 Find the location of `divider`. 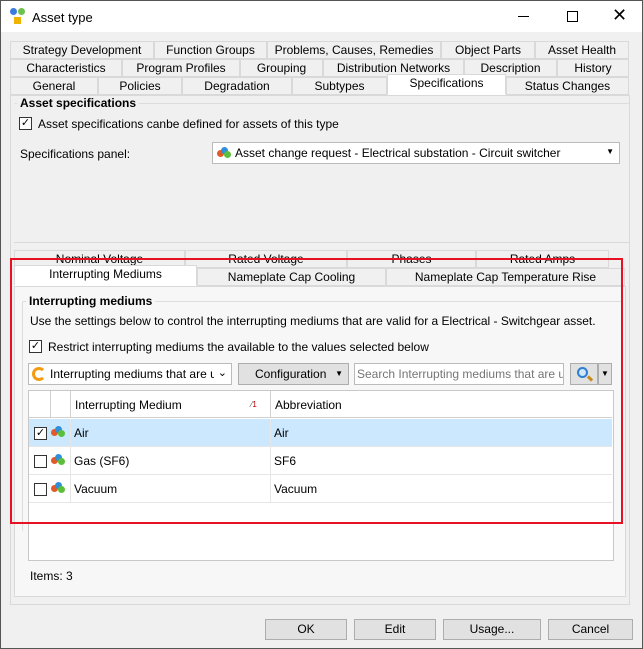

divider is located at coordinates (322, 242).